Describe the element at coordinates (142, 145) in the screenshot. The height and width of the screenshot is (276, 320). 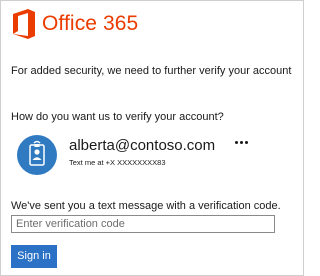
I see `account-email: alberta@contoso.com` at that location.